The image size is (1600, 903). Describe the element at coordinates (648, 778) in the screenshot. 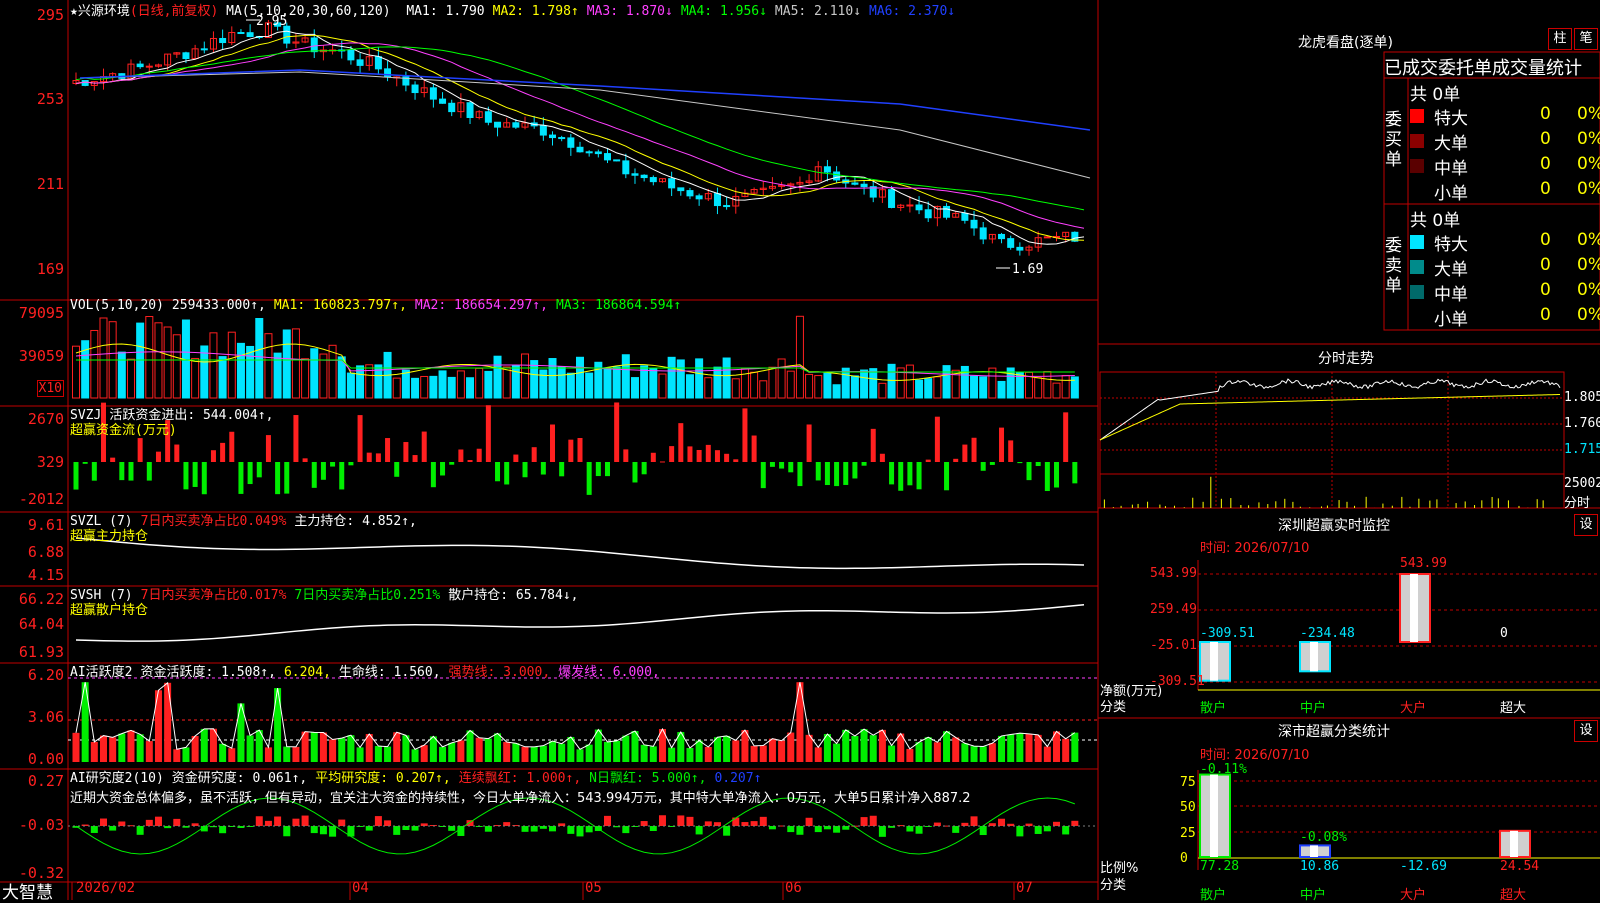

I see `aiyj-value-3: N日飘红: 5.000↑,` at that location.